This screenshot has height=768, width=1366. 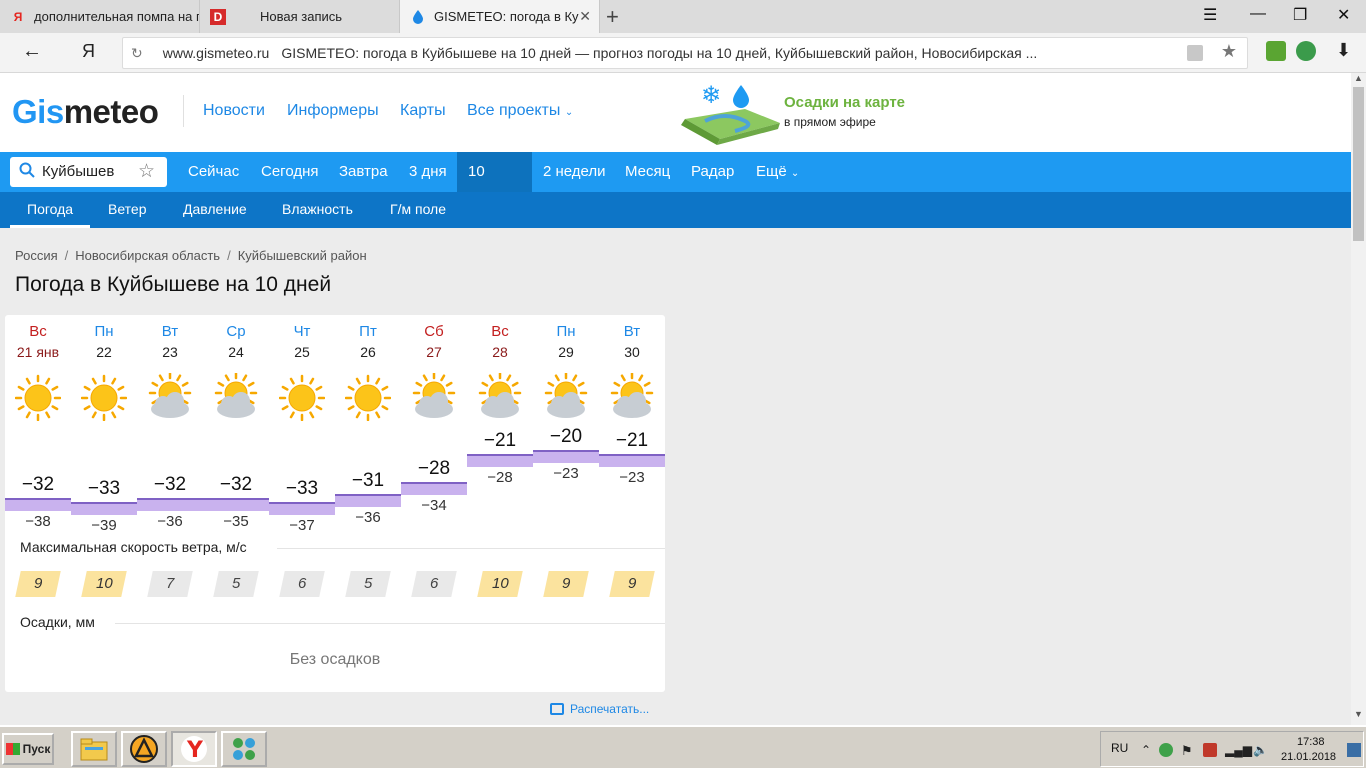 I want to click on nav-tomorrow: Завтра, so click(x=363, y=172).